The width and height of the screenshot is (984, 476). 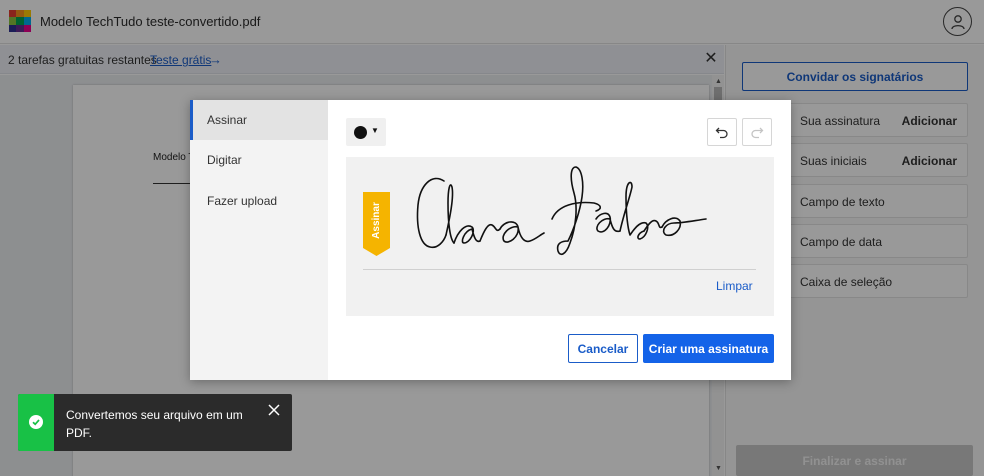 I want to click on check-circle-icon, so click(x=36, y=422).